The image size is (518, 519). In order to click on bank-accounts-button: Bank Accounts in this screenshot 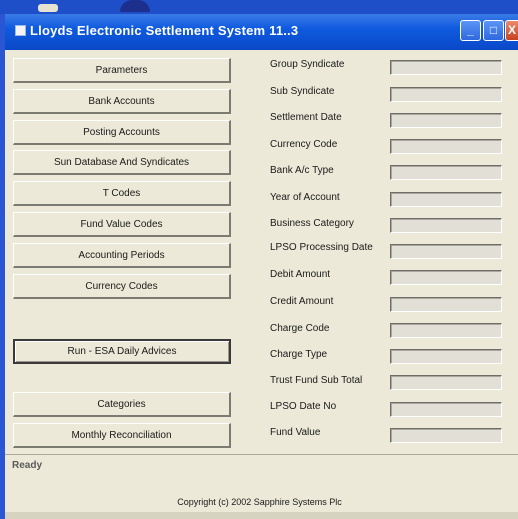, I will do `click(122, 101)`.